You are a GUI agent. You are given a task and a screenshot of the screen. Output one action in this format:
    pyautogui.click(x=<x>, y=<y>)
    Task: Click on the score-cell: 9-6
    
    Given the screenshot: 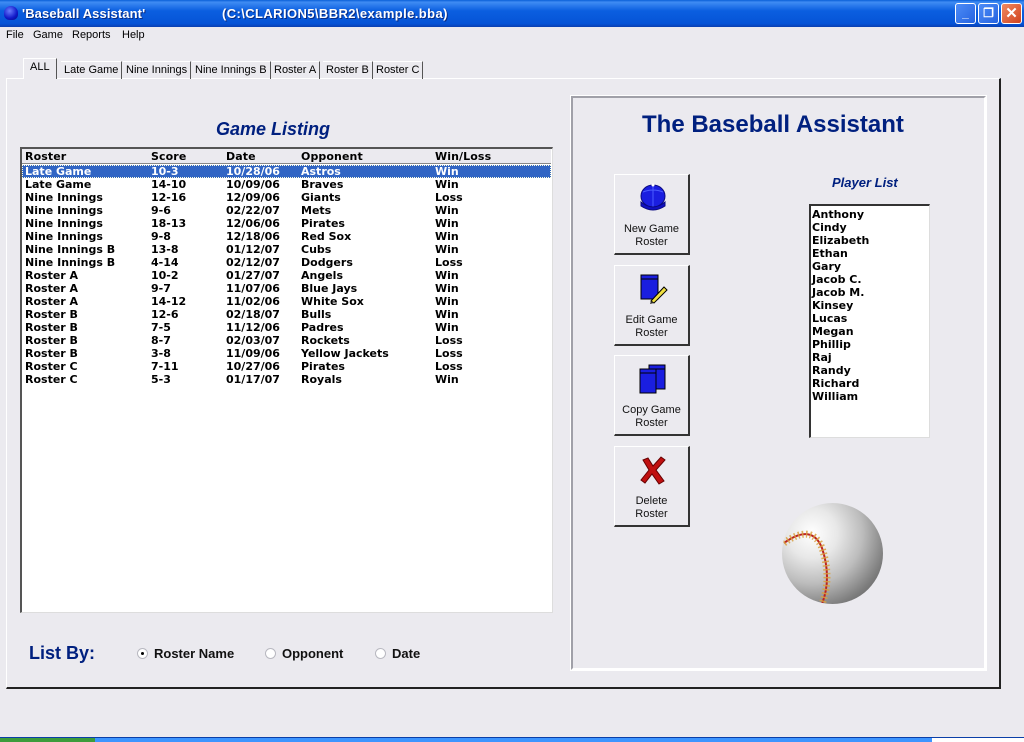 What is the action you would take?
    pyautogui.click(x=161, y=210)
    